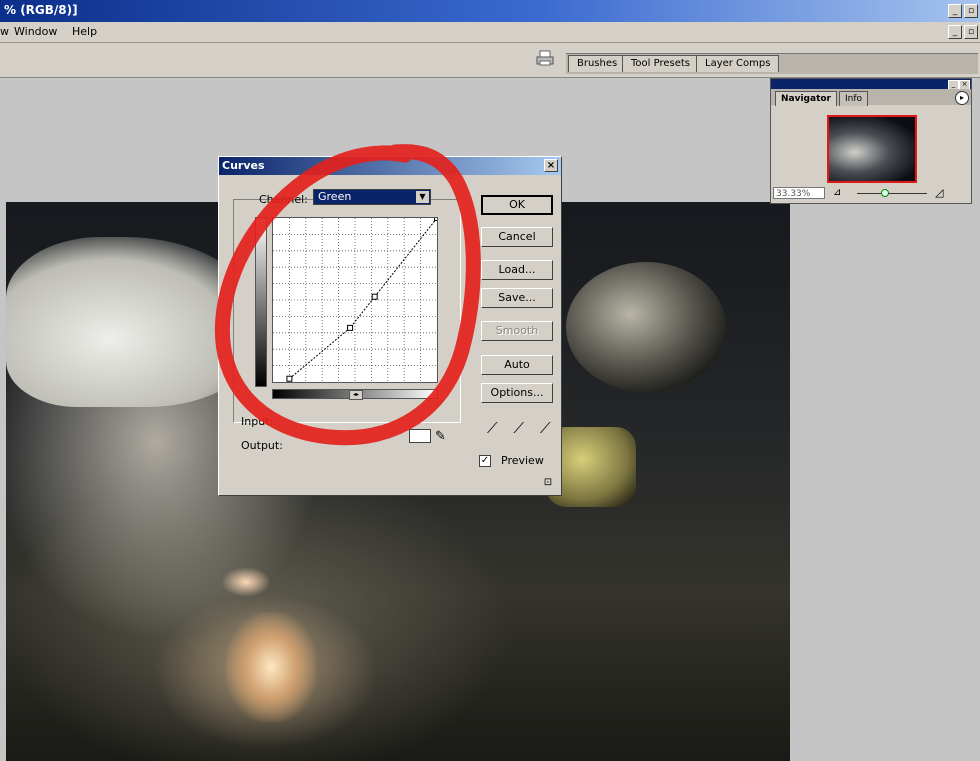  I want to click on navigator-tab-strip: Navigator Info ▸, so click(871, 97).